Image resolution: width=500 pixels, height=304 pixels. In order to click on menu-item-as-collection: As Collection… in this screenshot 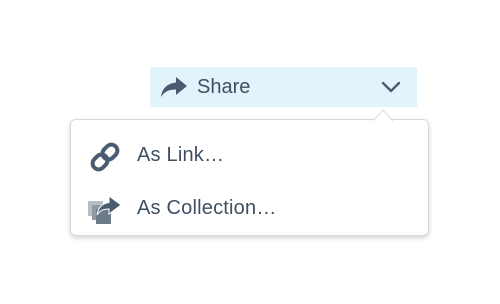, I will do `click(249, 209)`.